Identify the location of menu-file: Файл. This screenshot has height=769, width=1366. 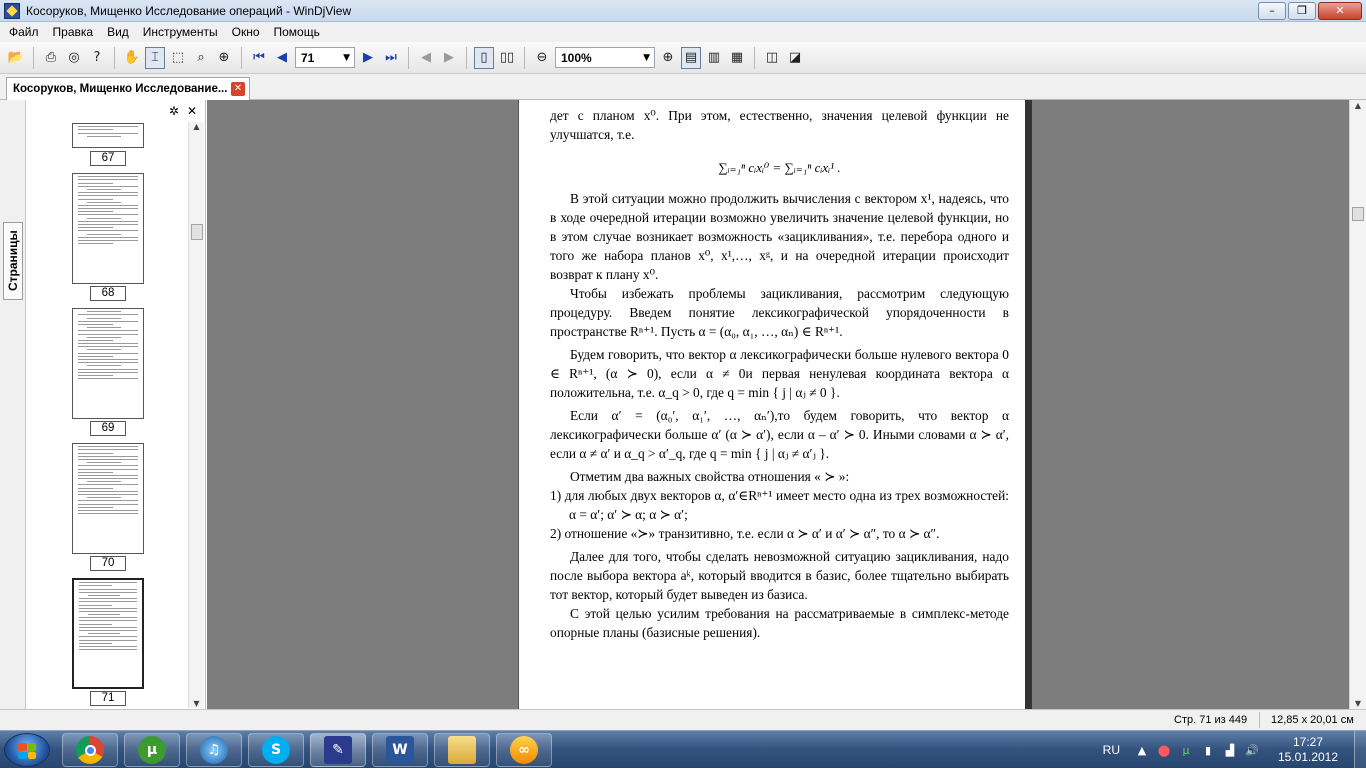
(24, 32).